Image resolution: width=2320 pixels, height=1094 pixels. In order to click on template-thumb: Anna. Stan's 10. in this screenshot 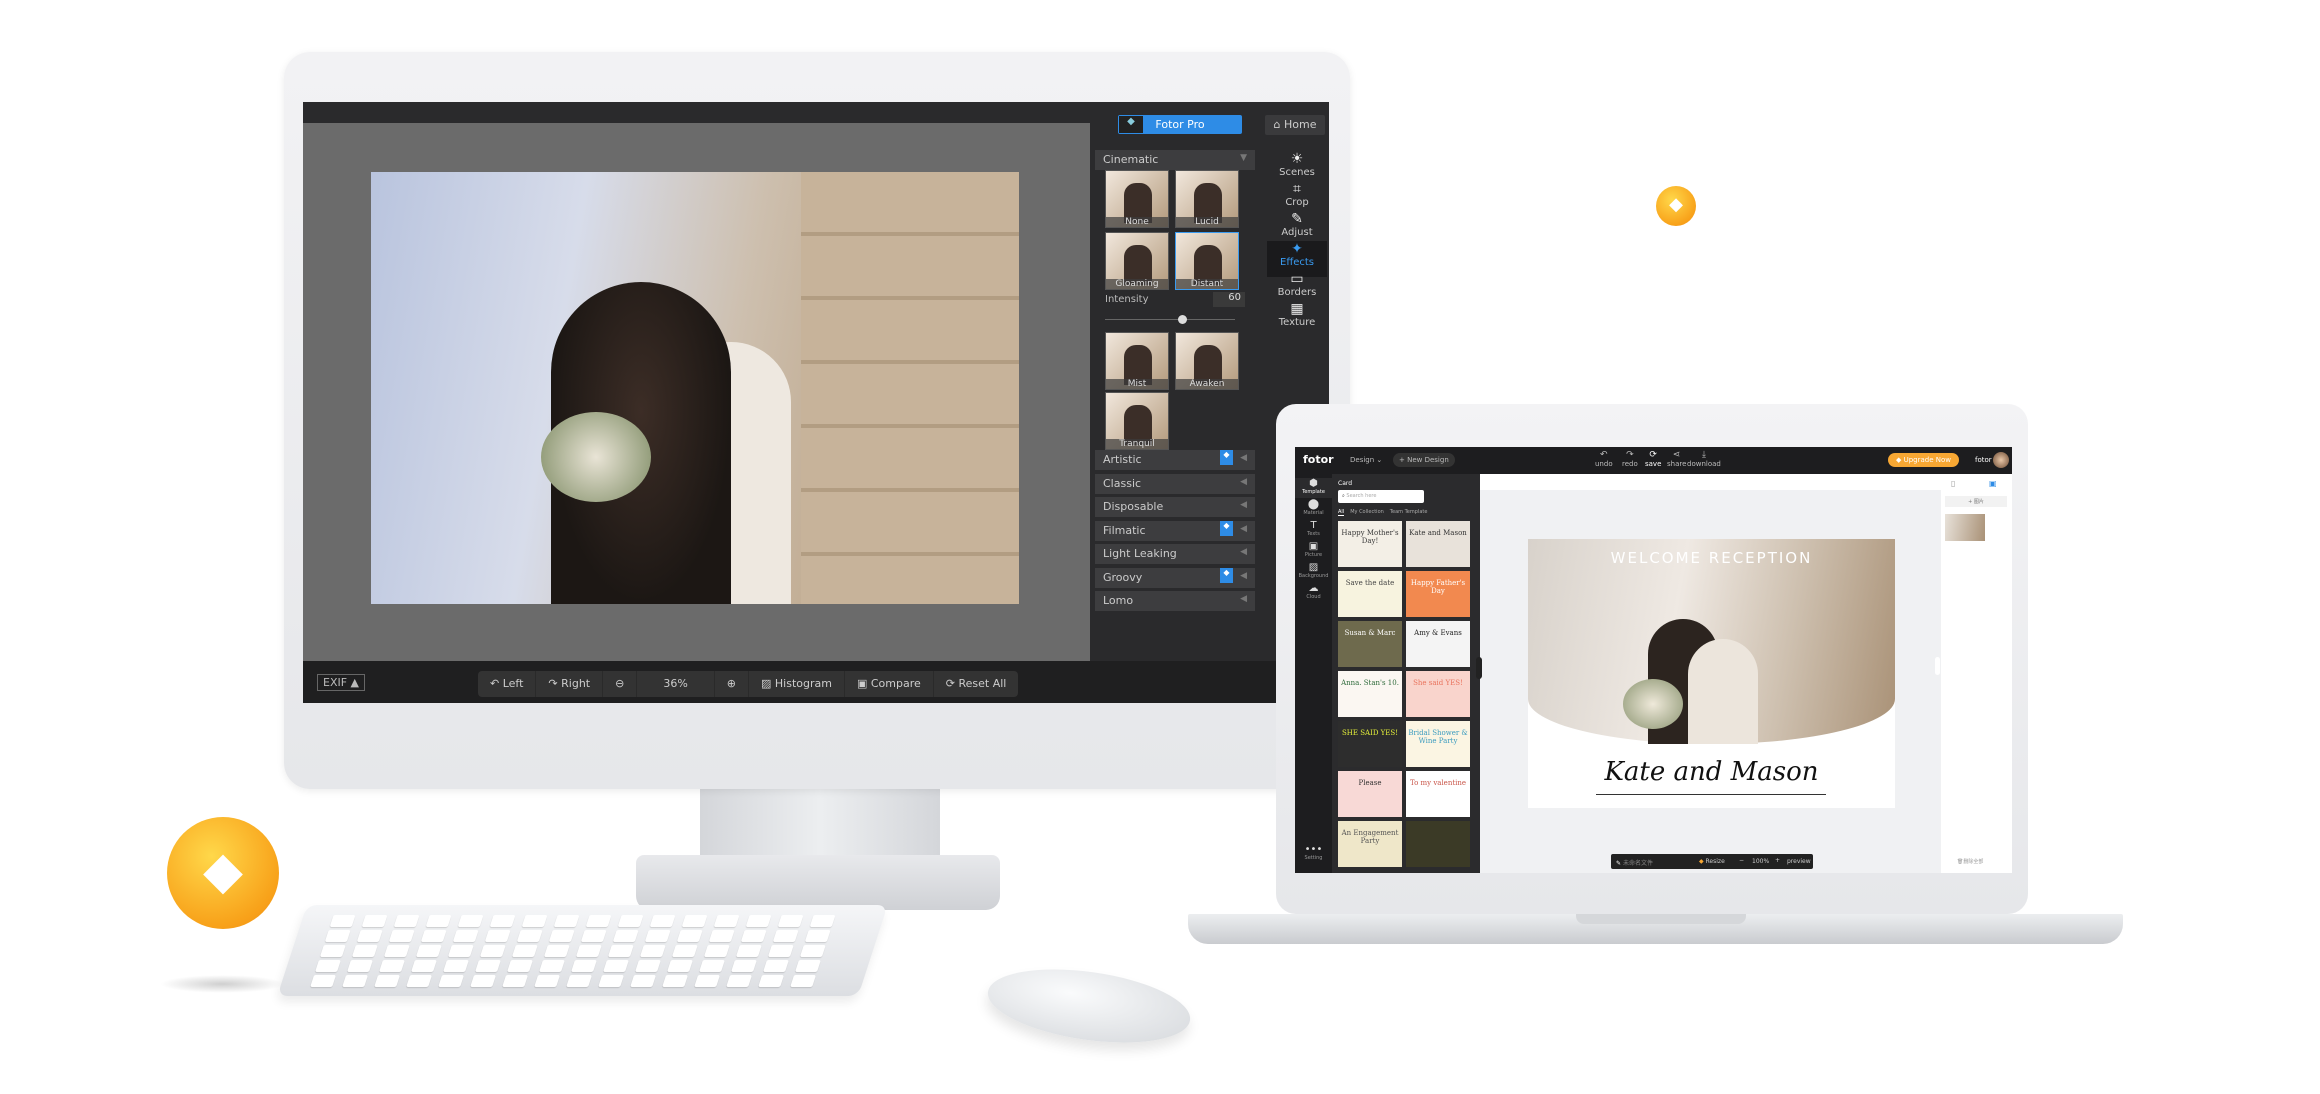, I will do `click(1370, 694)`.